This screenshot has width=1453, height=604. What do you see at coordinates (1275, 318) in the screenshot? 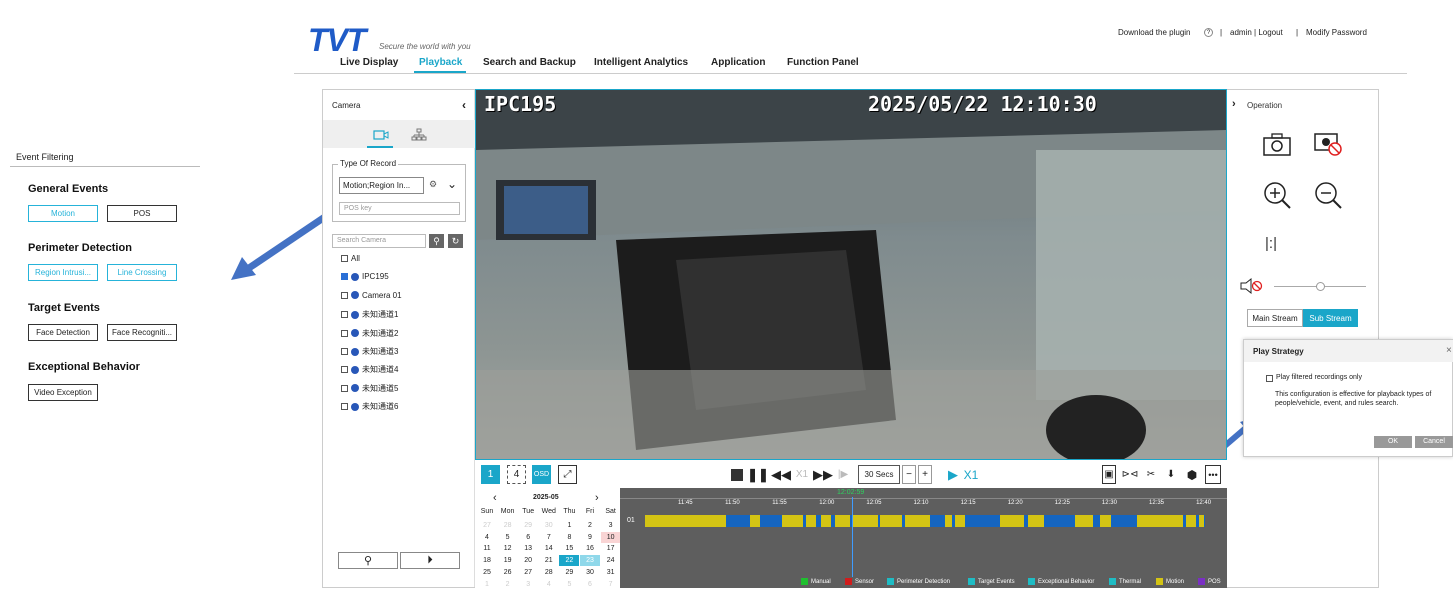
I see `main-stream-button: Main Stream` at bounding box center [1275, 318].